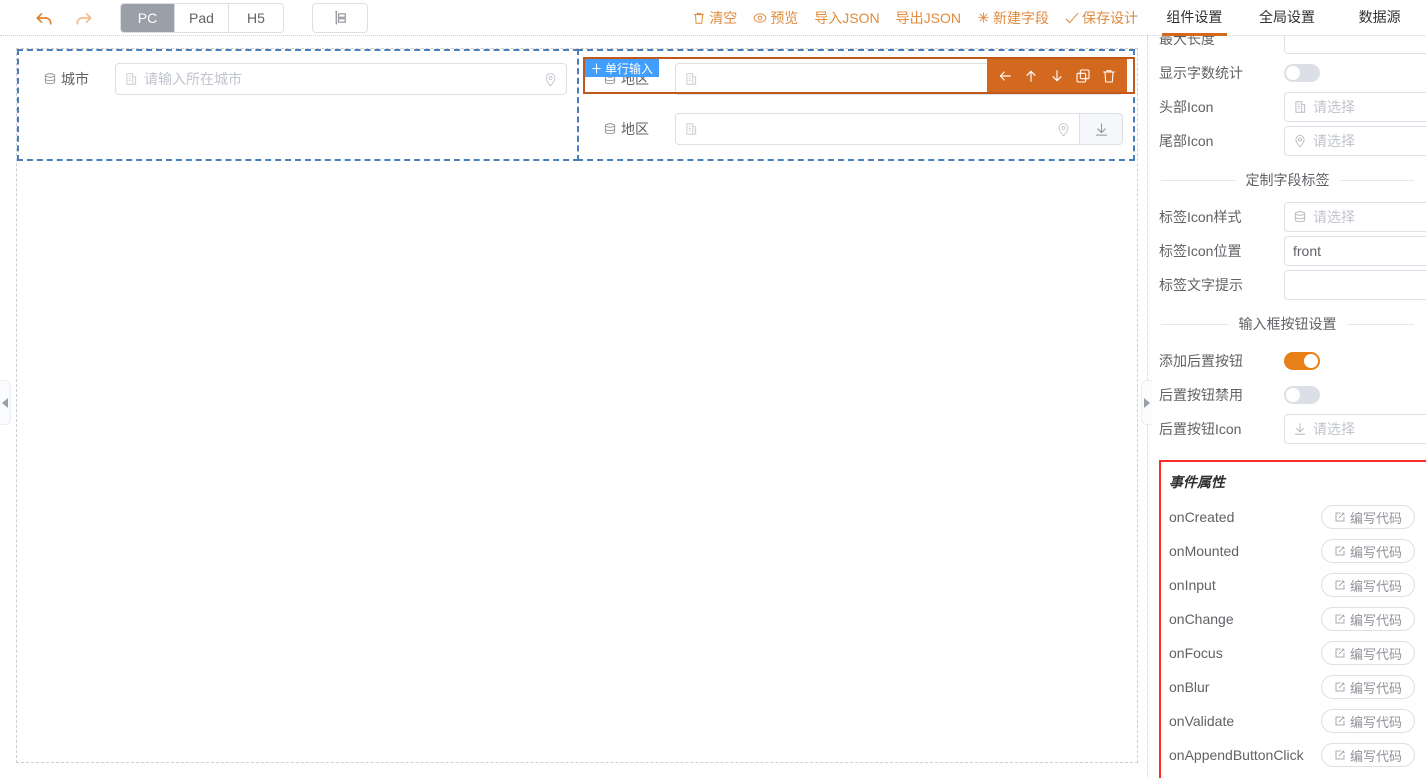 The height and width of the screenshot is (778, 1426). Describe the element at coordinates (84, 18) in the screenshot. I see `redo-button` at that location.